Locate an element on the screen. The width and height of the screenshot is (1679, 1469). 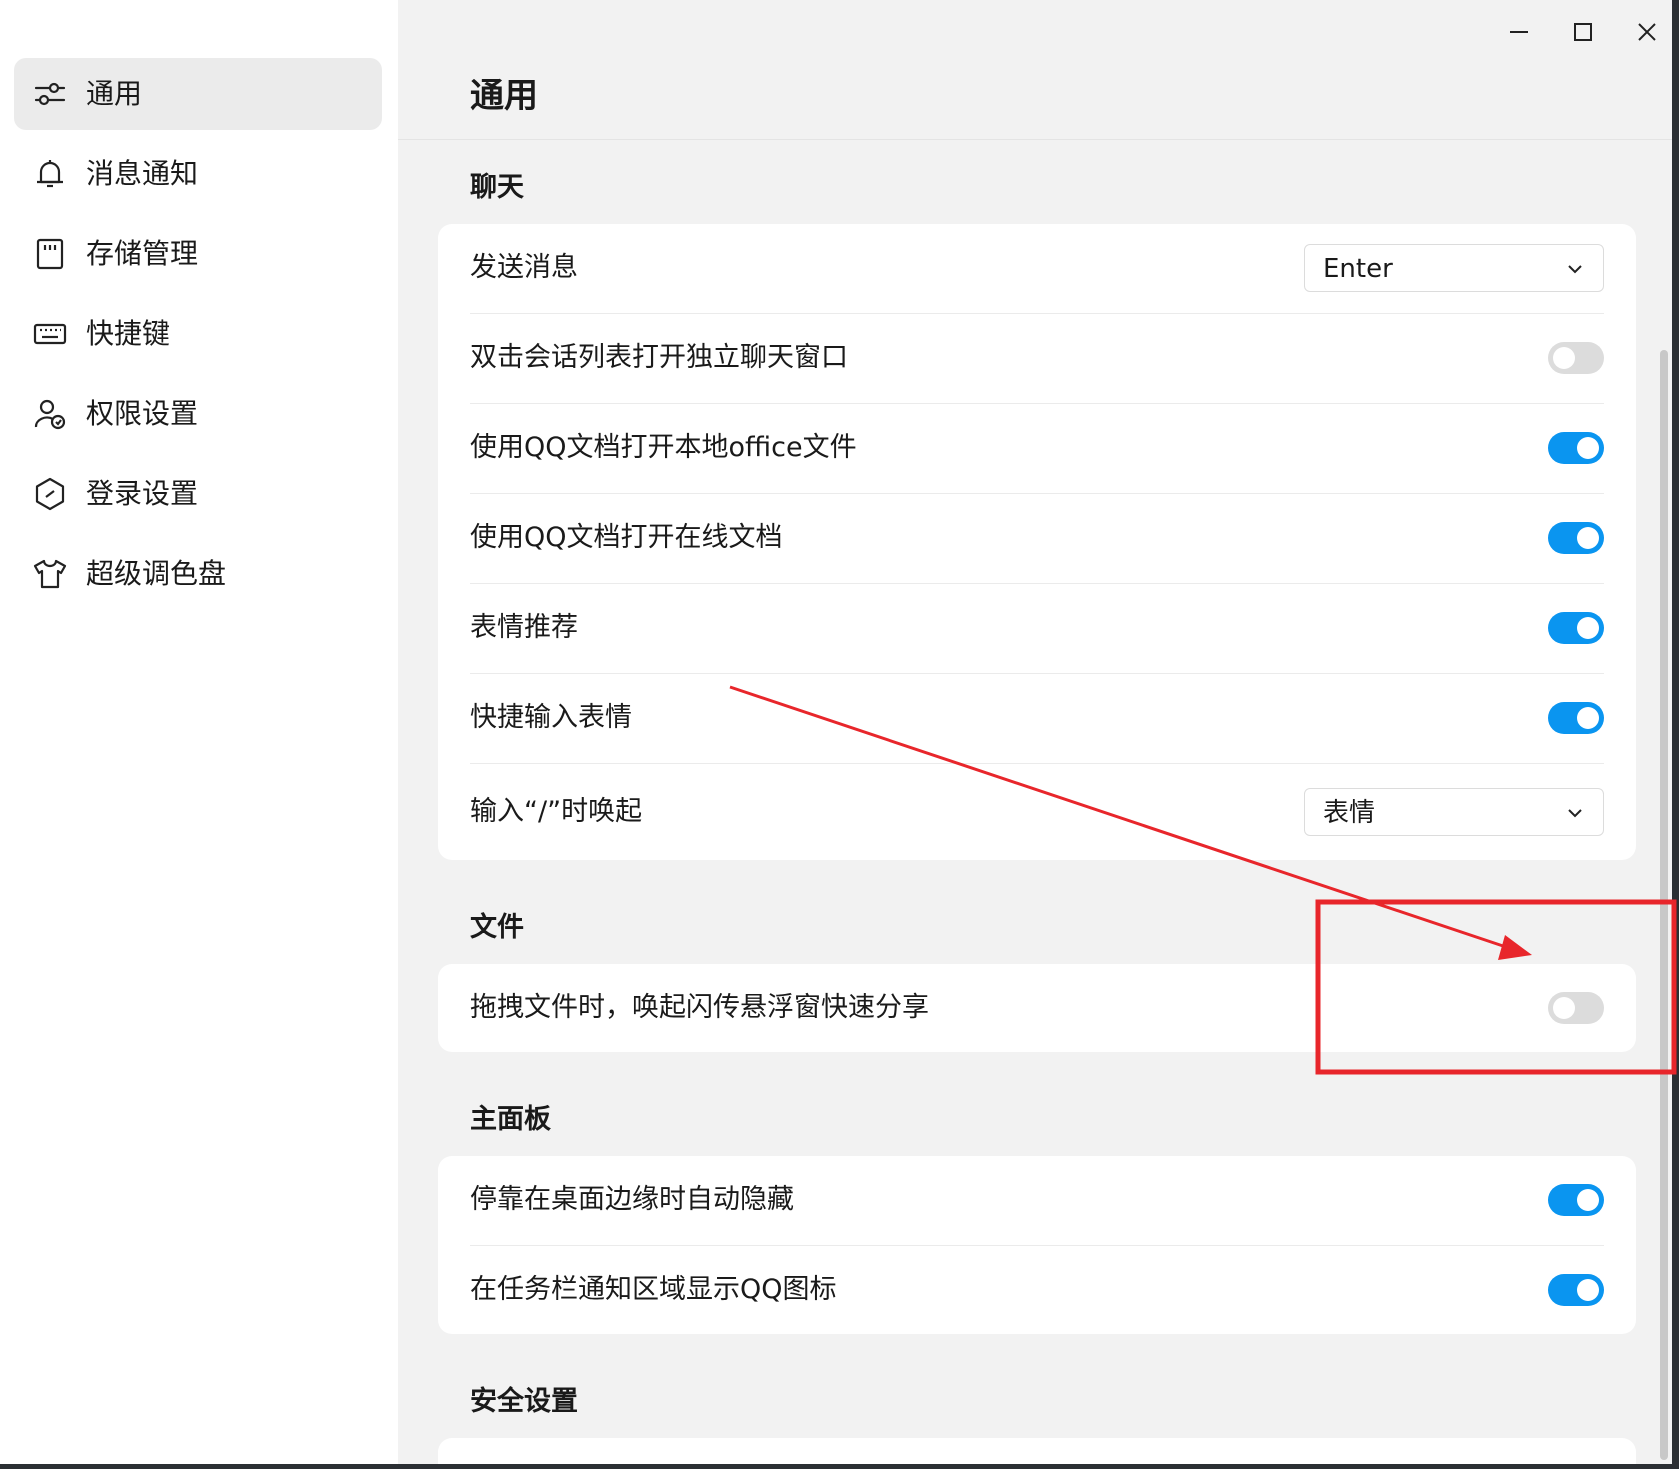
sidebar-item-label: 超级调色盘 is located at coordinates (156, 573).